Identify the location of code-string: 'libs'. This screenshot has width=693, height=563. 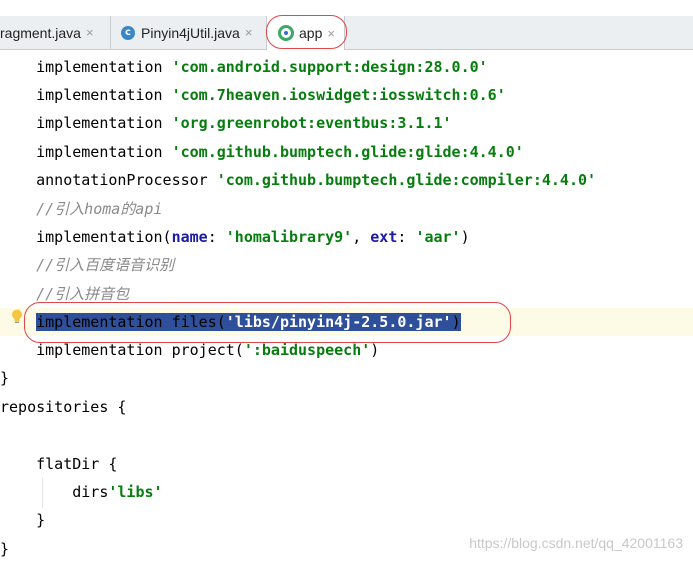
(135, 492).